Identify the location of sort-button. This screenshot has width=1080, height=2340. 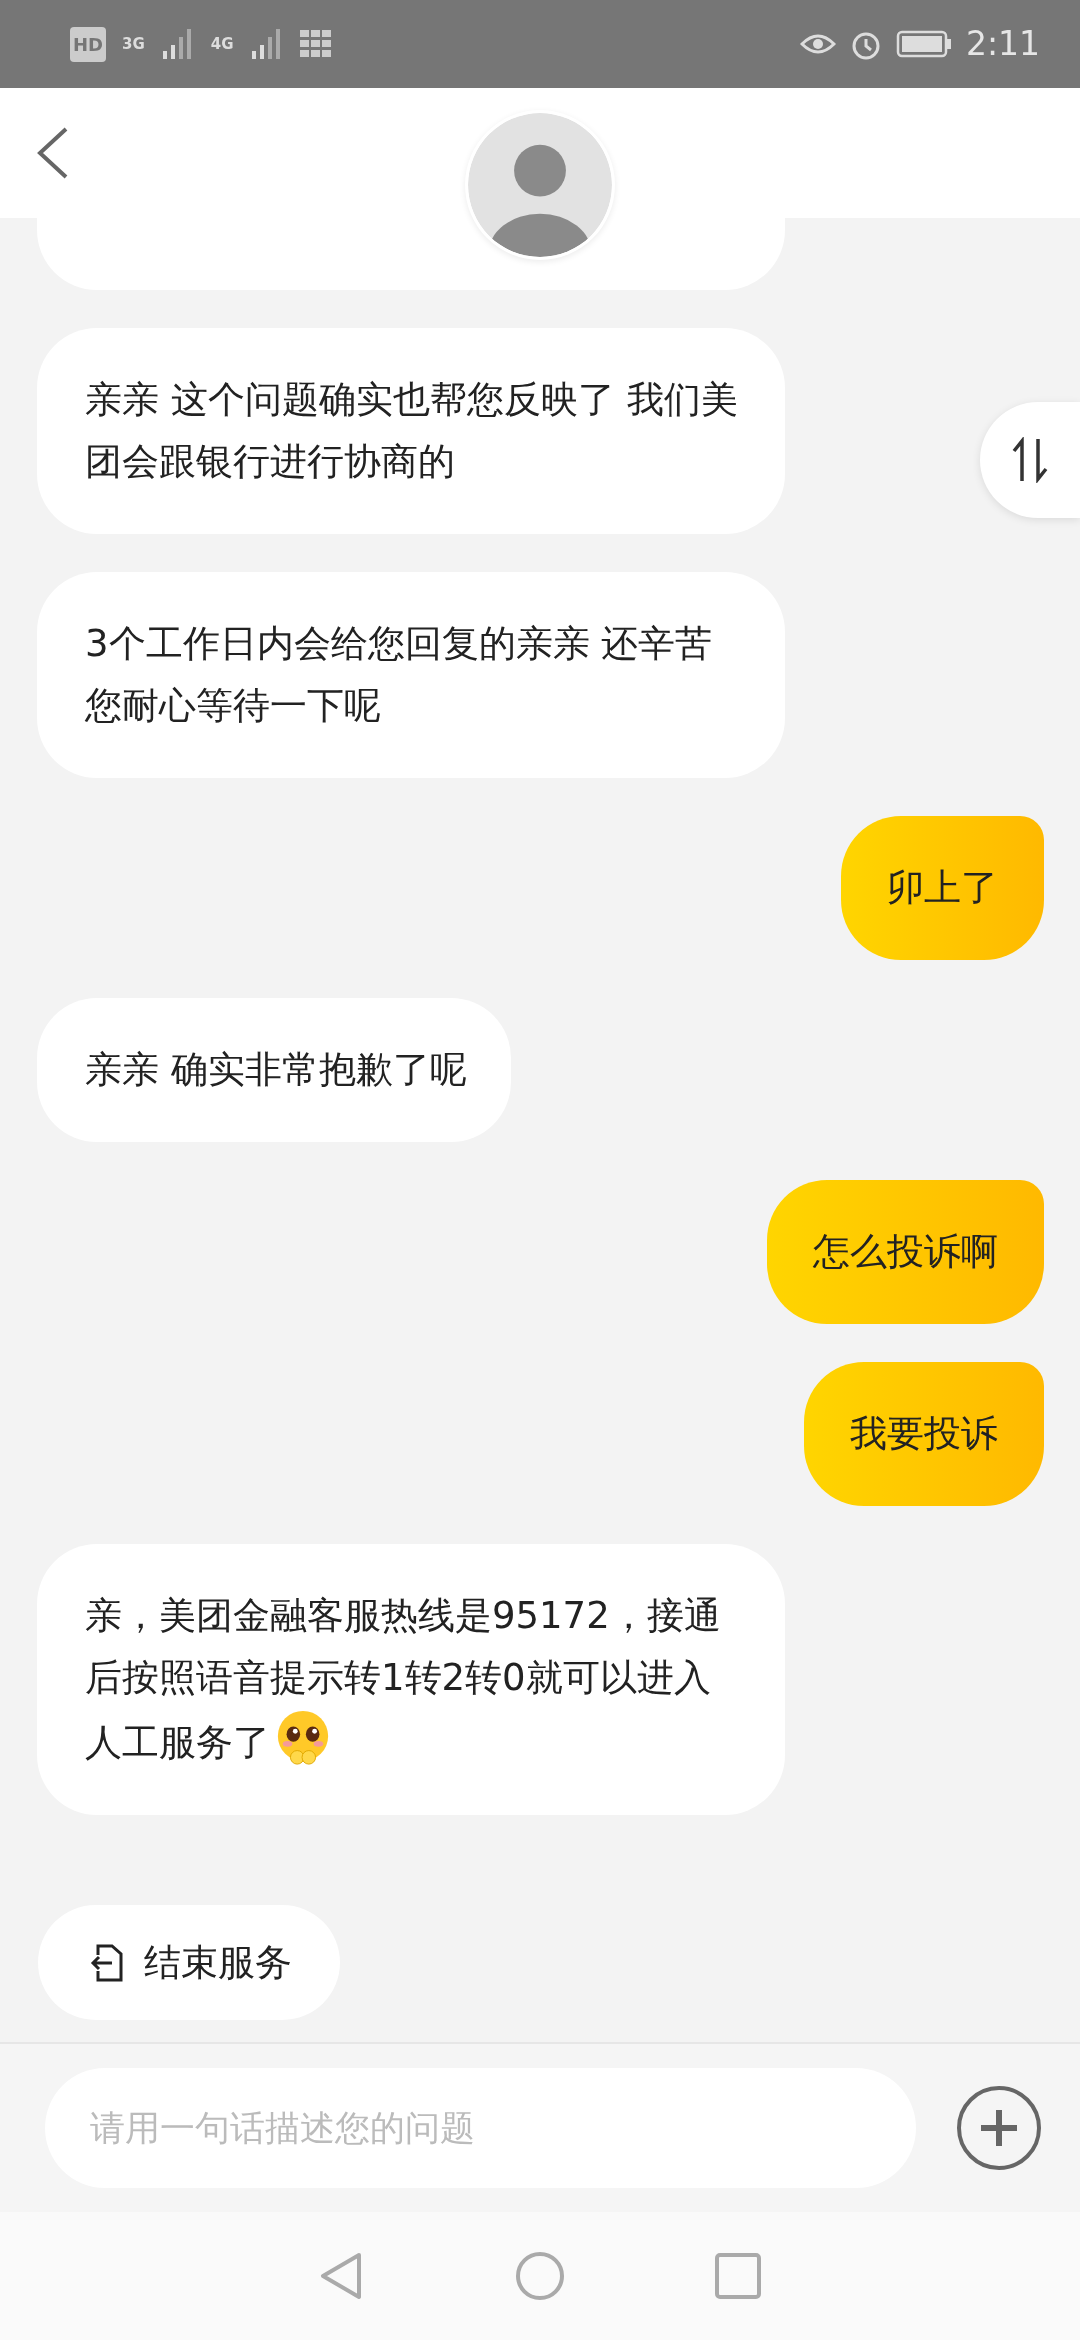
(1030, 460).